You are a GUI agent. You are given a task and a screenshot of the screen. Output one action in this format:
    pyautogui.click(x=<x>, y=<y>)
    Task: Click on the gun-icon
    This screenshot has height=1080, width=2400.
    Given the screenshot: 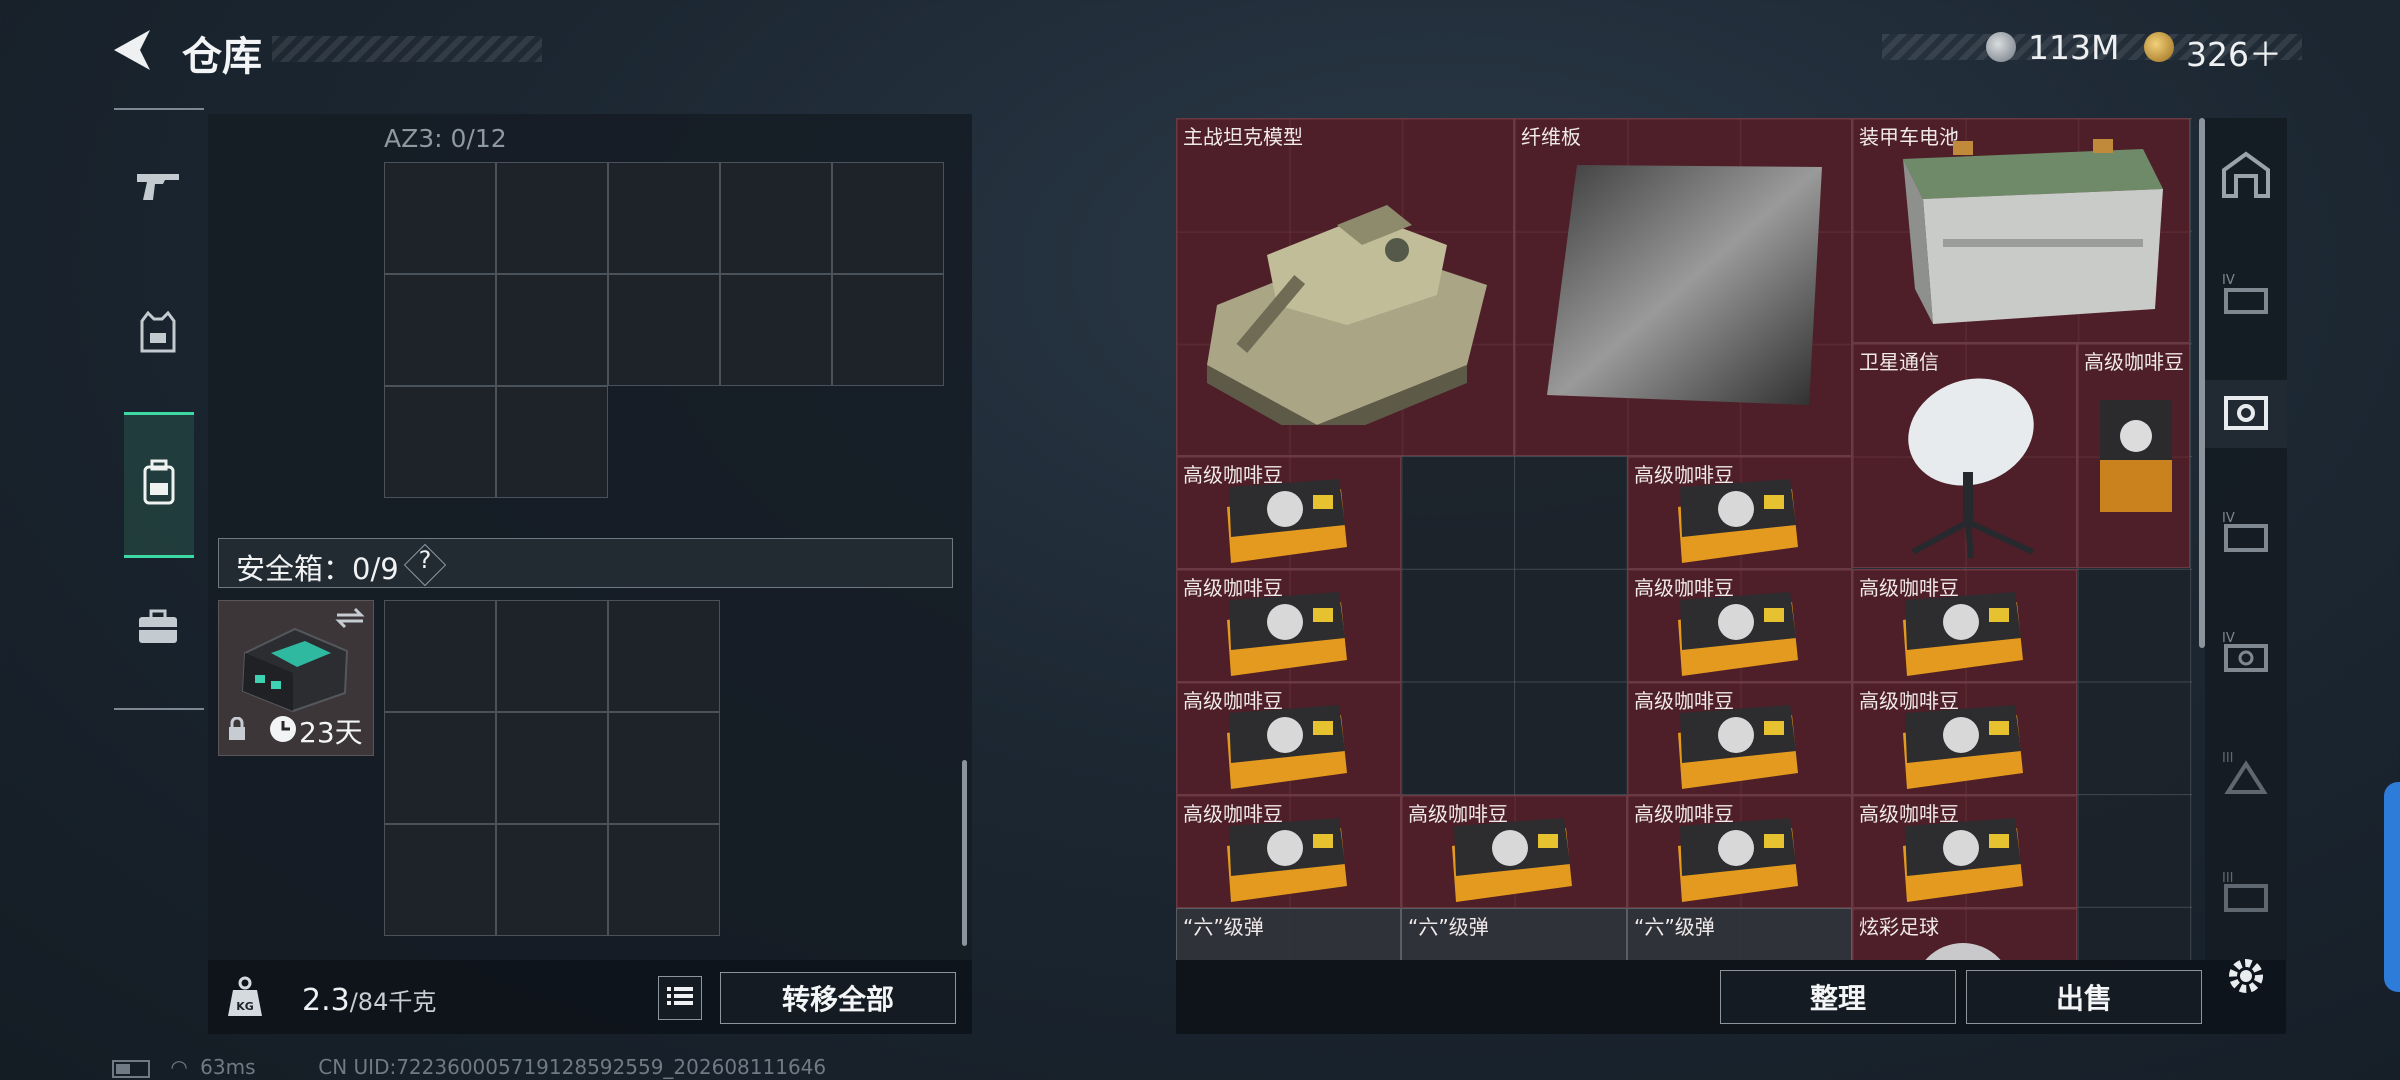 What is the action you would take?
    pyautogui.click(x=158, y=189)
    